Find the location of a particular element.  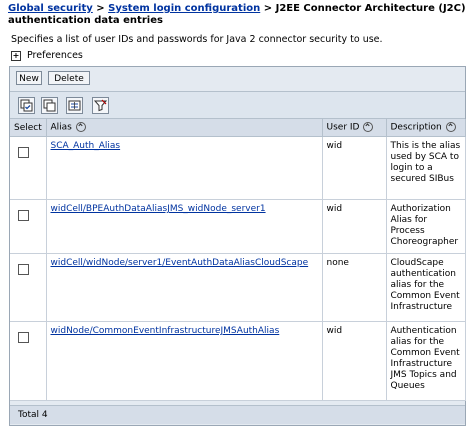

deselect-all-icon is located at coordinates (49, 105).